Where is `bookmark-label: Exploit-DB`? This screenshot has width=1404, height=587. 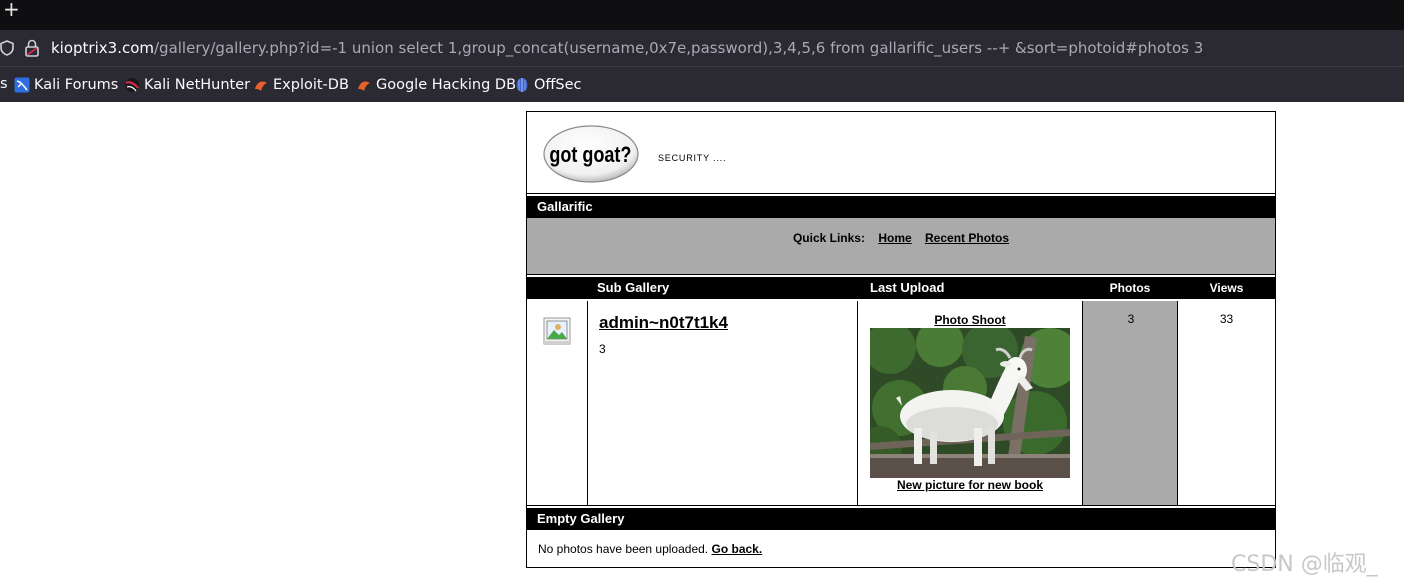
bookmark-label: Exploit-DB is located at coordinates (311, 85).